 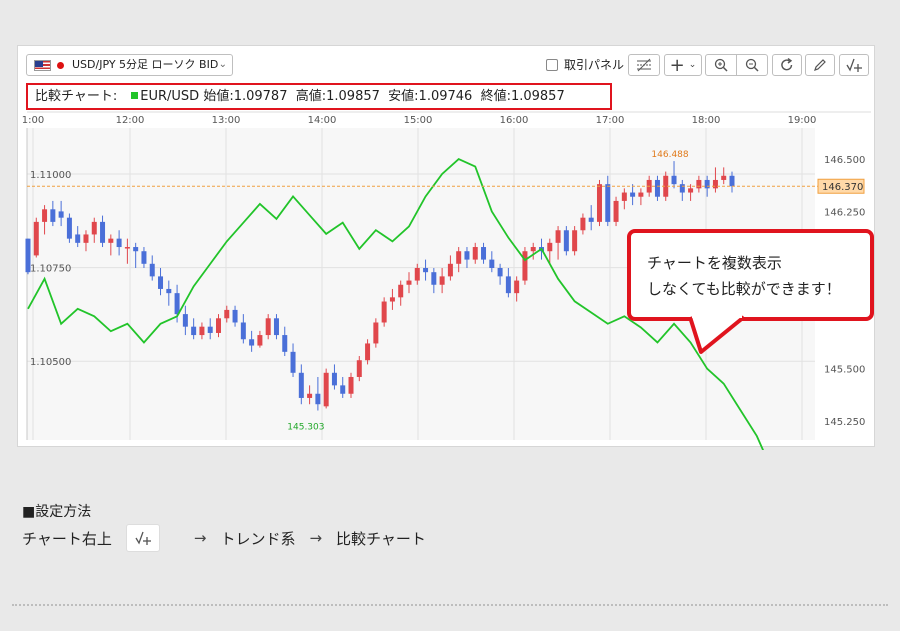 I want to click on x-tick-label: 13:00, so click(x=226, y=120).